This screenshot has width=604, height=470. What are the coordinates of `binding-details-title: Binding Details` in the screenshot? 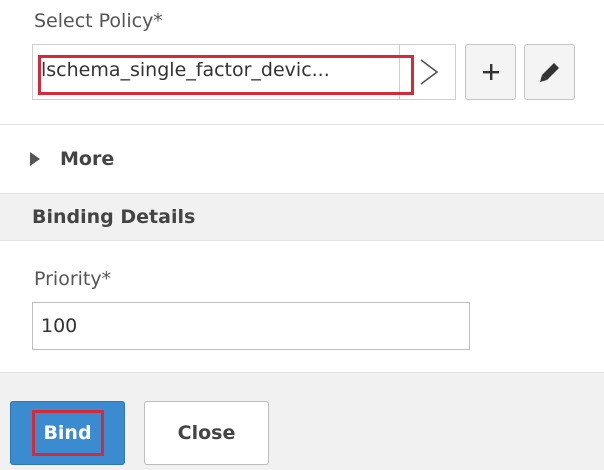 It's located at (114, 217).